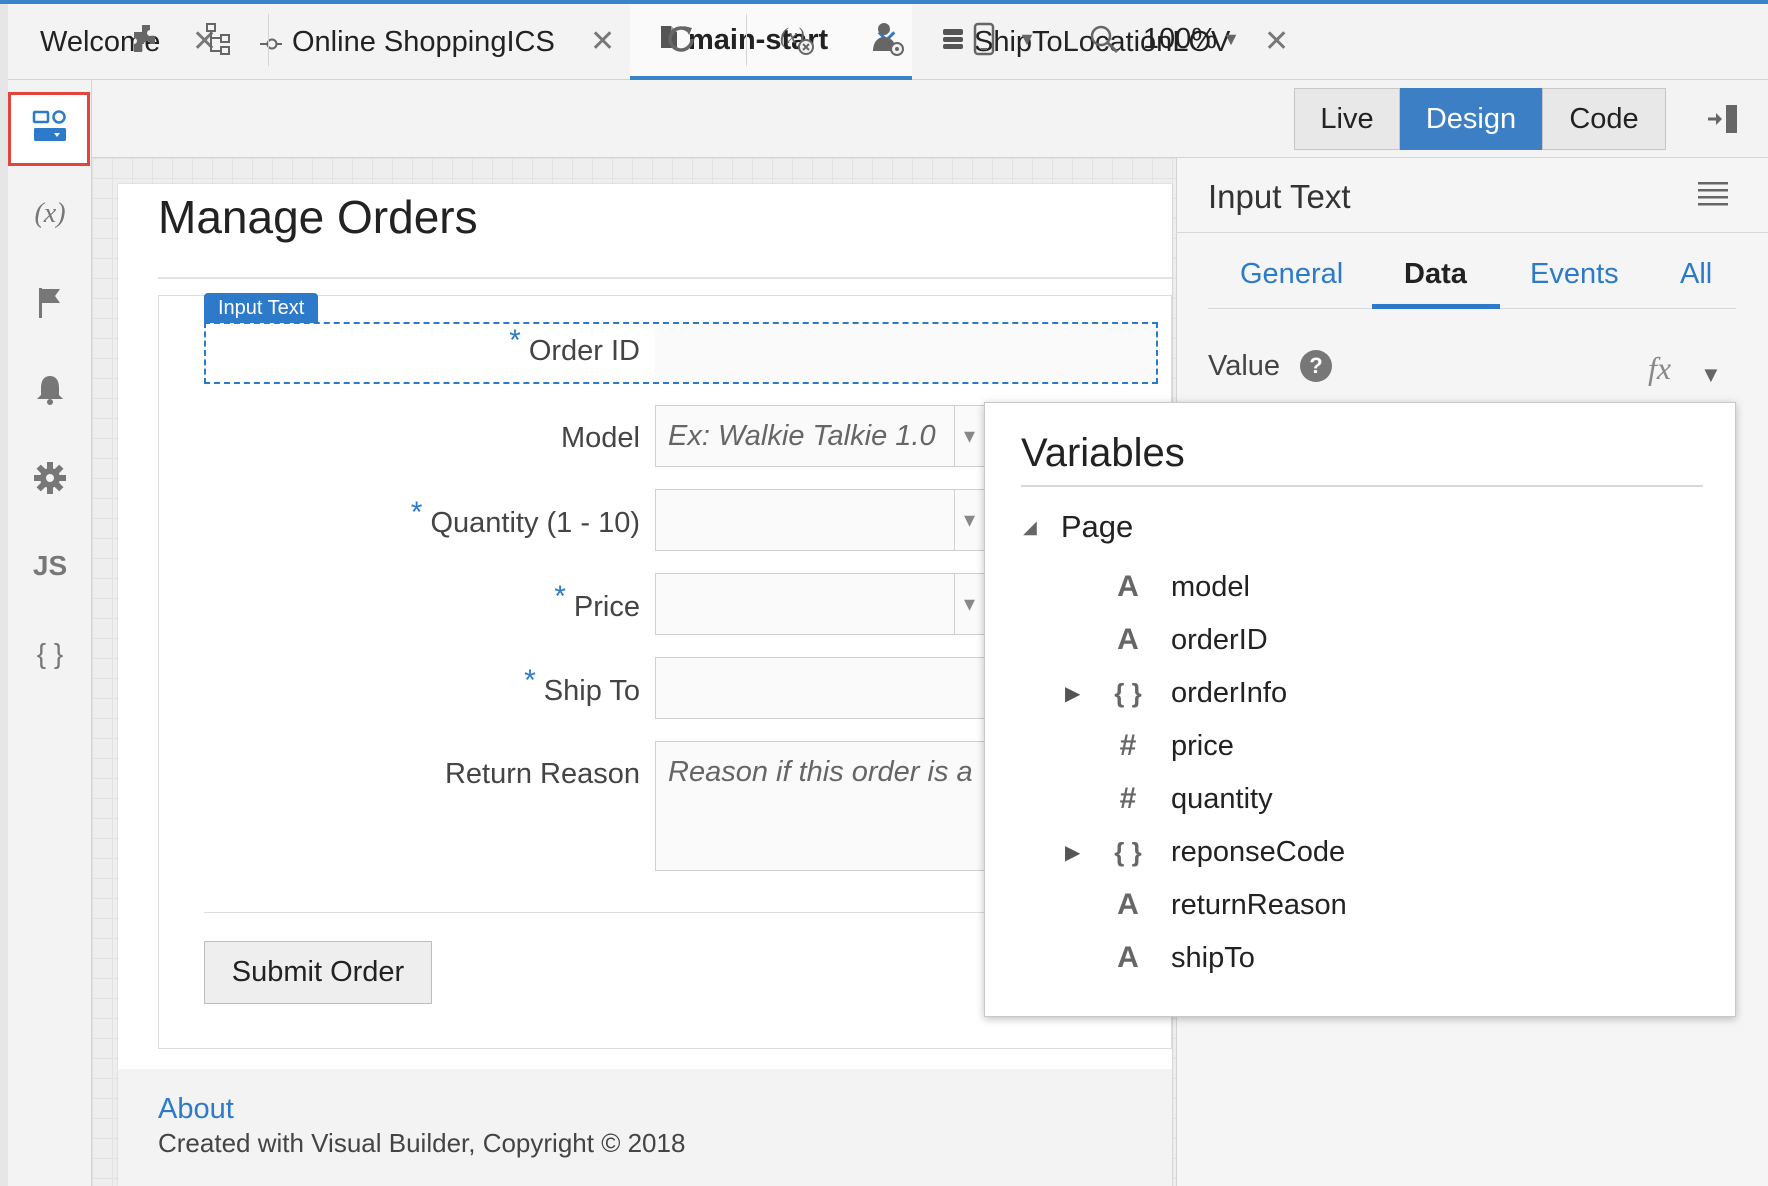 The height and width of the screenshot is (1186, 1768). I want to click on field-label-text: Quantity (1 - 10), so click(535, 523).